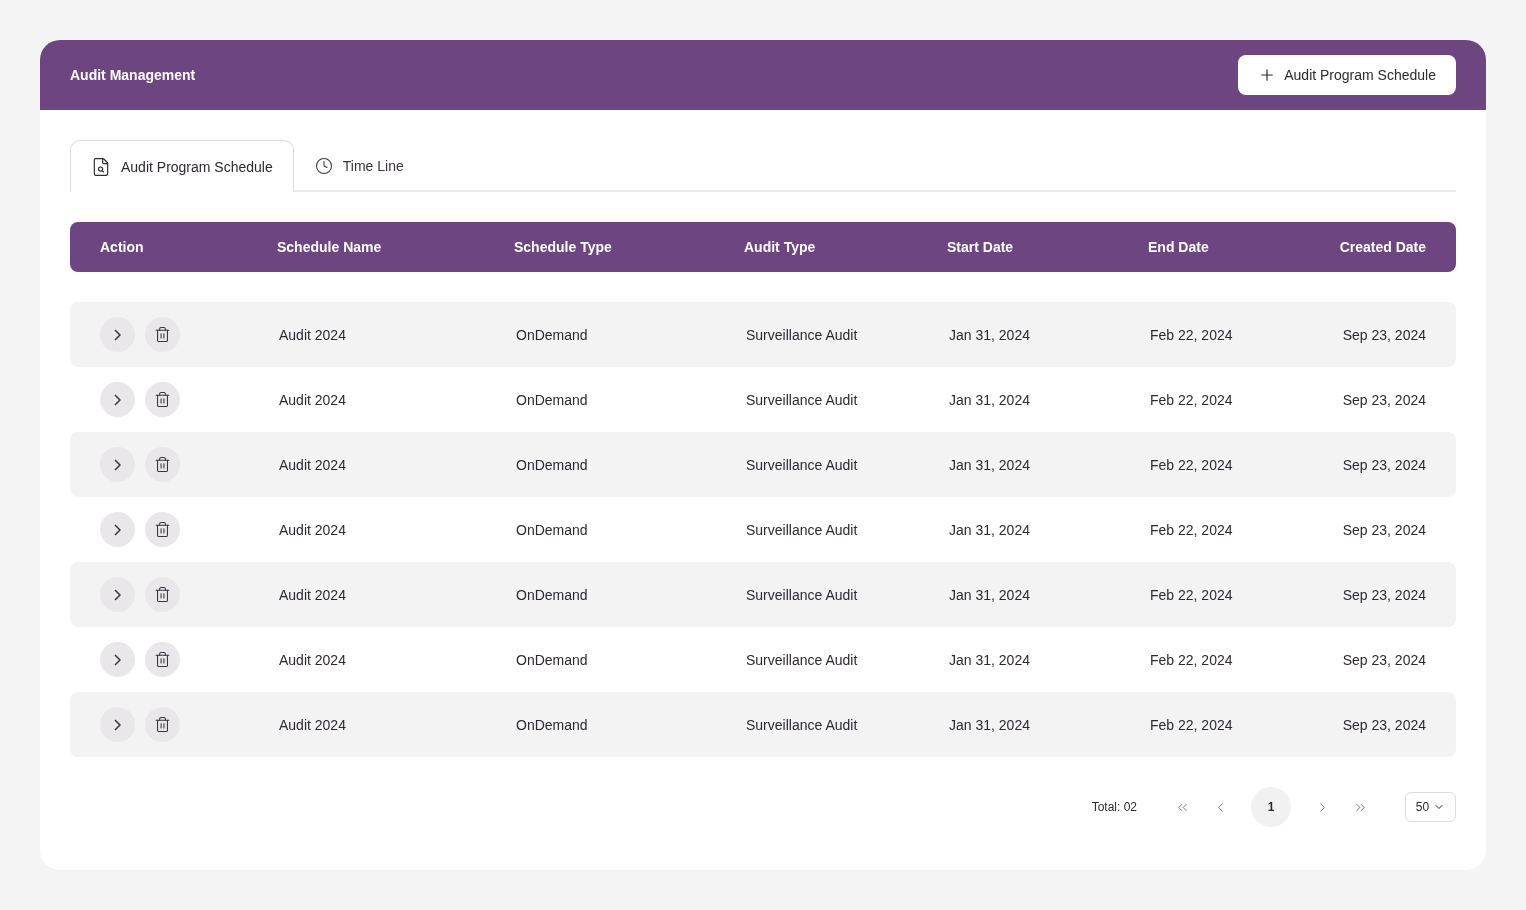 The image size is (1526, 910). Describe the element at coordinates (359, 165) in the screenshot. I see `tab: Time Line` at that location.